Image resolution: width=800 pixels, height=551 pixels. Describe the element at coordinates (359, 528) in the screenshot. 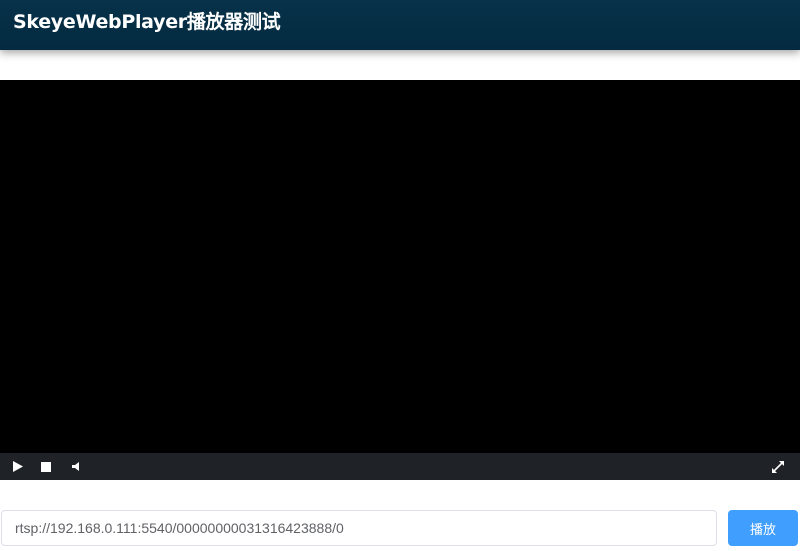

I see `url-input` at that location.